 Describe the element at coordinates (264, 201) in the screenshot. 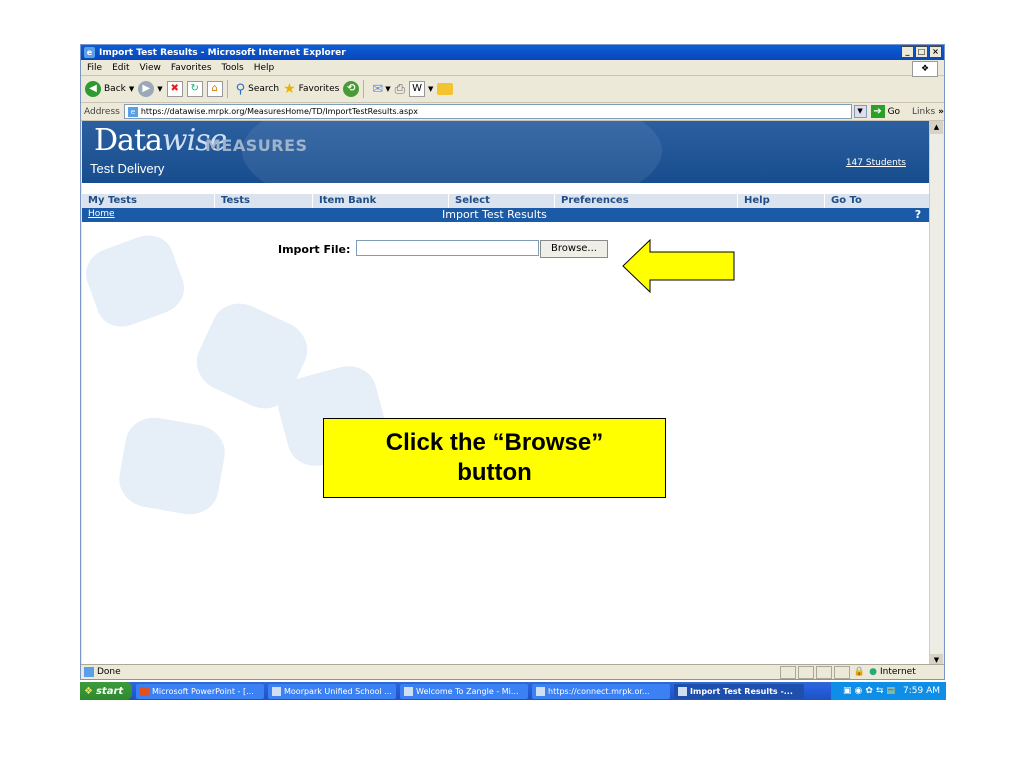

I see `nav-tests: Tests` at that location.